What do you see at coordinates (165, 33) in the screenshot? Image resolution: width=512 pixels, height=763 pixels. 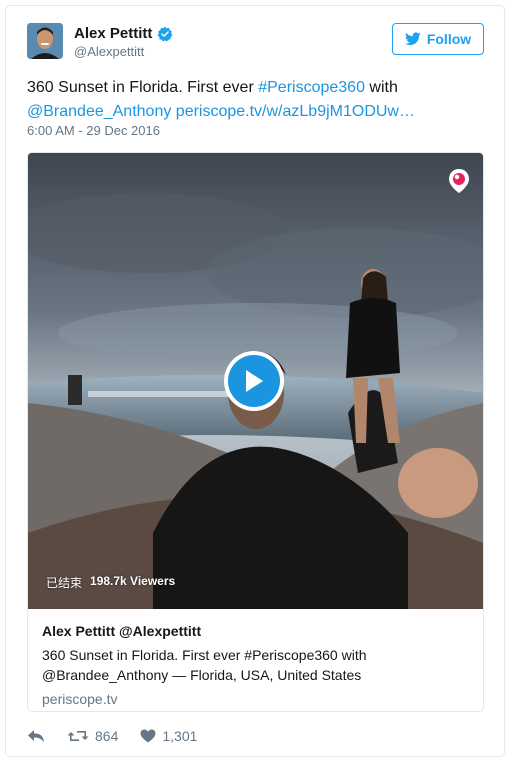 I see `verified-badge-icon` at bounding box center [165, 33].